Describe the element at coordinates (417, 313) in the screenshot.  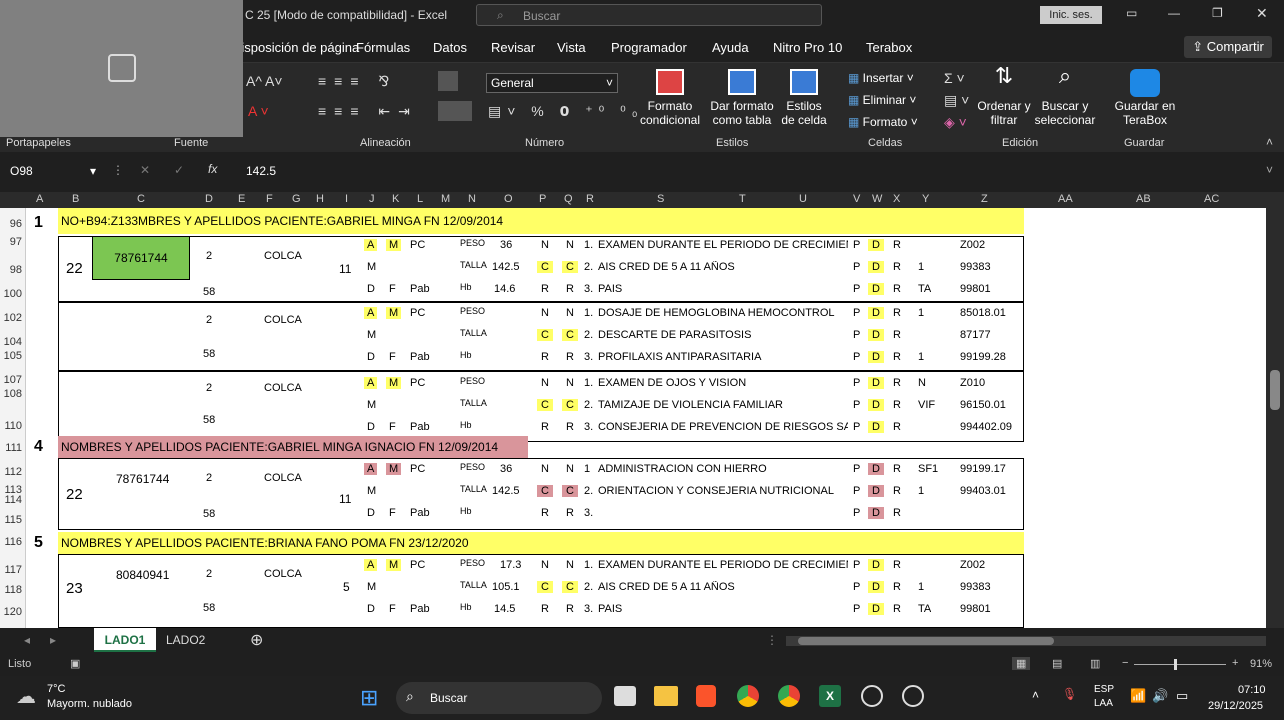
I see `label-pc: PC` at that location.